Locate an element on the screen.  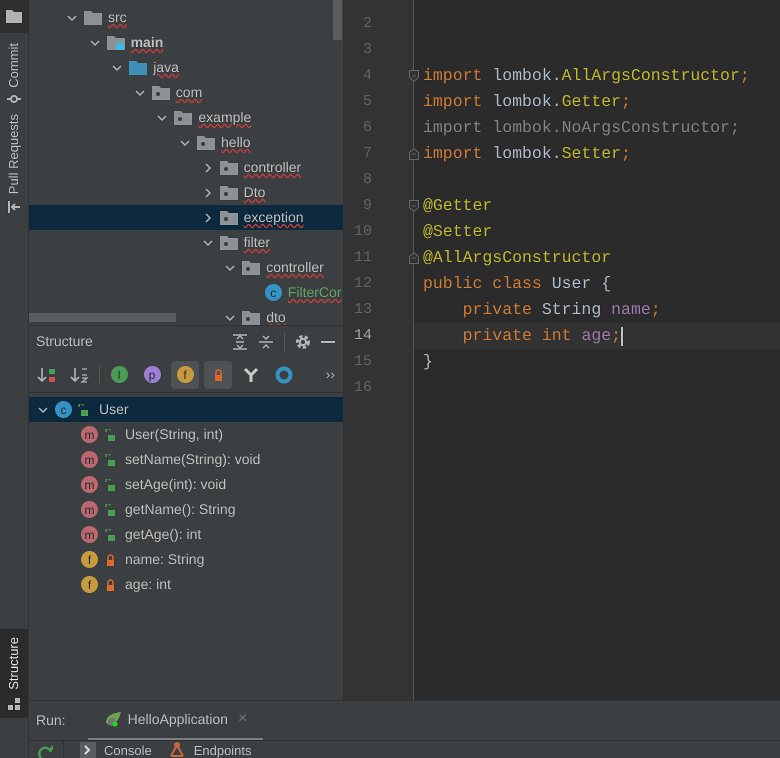
filter-button: p is located at coordinates (152, 374).